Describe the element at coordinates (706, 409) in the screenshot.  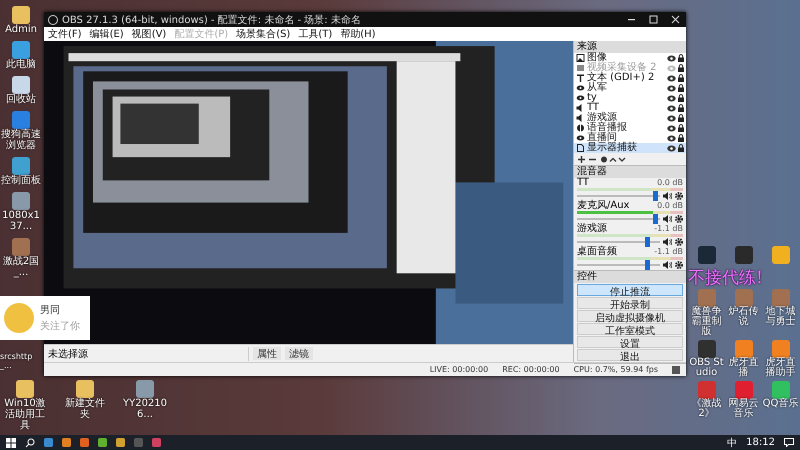
I see `desktop-icon-label: 《激战2》` at that location.